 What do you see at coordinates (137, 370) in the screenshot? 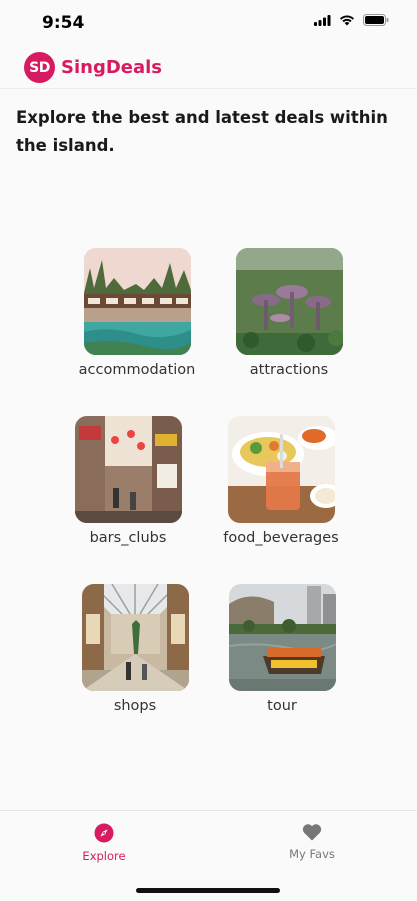
I see `category-label: accommodation` at bounding box center [137, 370].